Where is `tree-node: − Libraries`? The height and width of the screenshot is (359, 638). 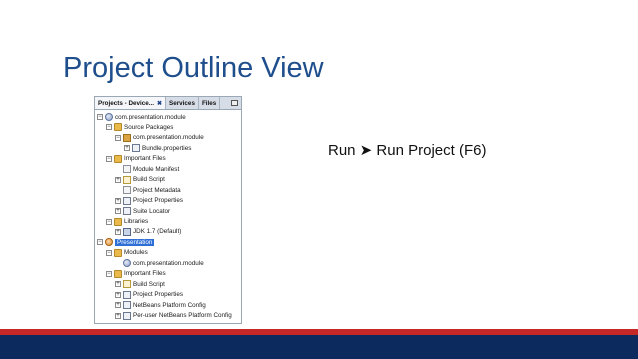 tree-node: − Libraries is located at coordinates (127, 222).